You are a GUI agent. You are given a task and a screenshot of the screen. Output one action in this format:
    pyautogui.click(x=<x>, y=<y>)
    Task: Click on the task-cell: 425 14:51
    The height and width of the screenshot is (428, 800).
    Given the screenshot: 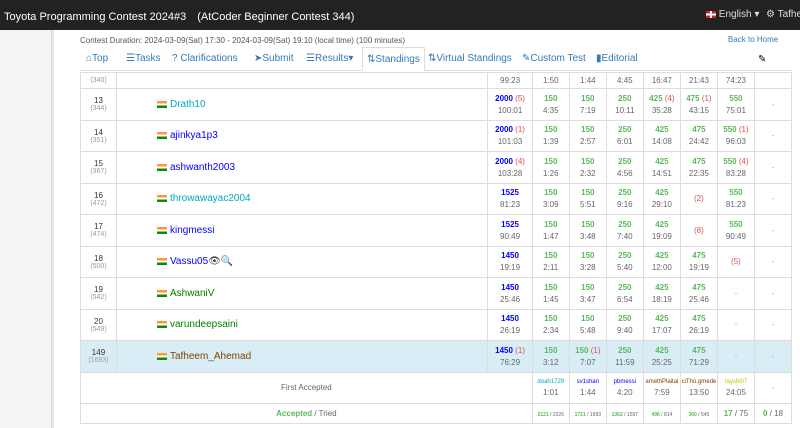 What is the action you would take?
    pyautogui.click(x=661, y=167)
    